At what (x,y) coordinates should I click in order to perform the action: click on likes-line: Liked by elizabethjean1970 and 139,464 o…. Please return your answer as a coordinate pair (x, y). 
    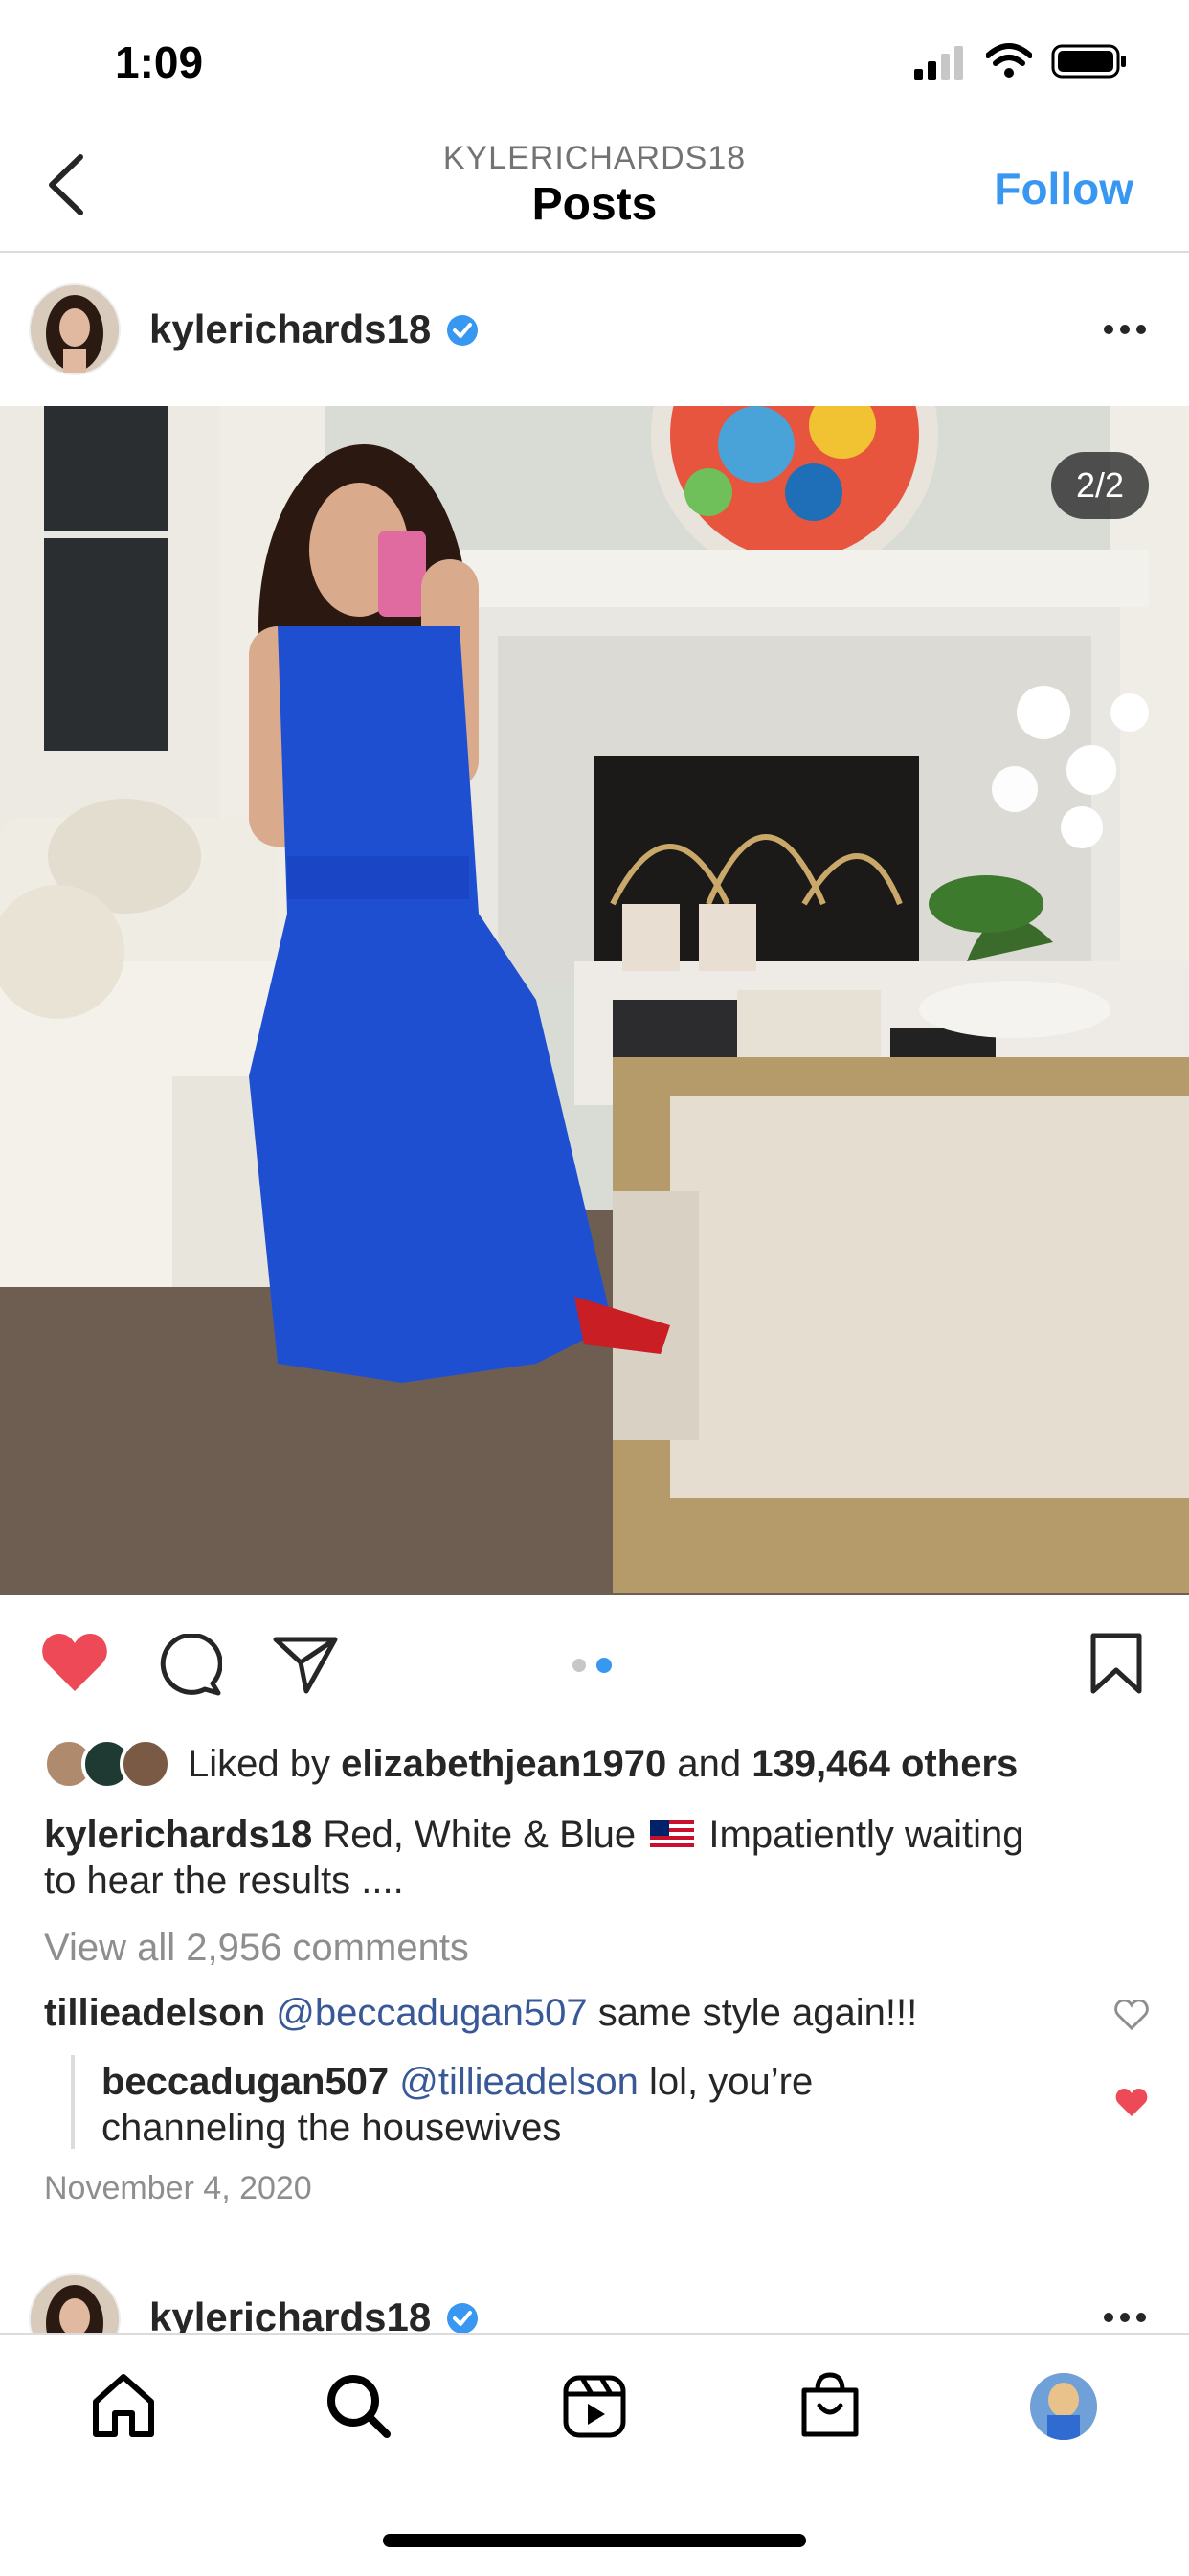
    Looking at the image, I should click on (603, 1764).